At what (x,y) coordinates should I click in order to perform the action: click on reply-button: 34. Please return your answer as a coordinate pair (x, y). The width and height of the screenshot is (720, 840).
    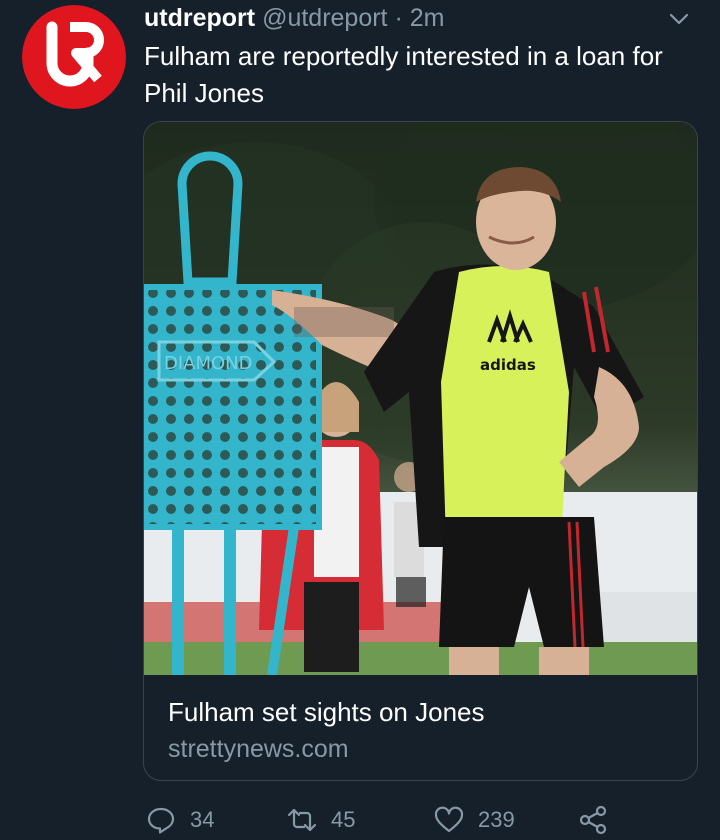
    Looking at the image, I should click on (180, 820).